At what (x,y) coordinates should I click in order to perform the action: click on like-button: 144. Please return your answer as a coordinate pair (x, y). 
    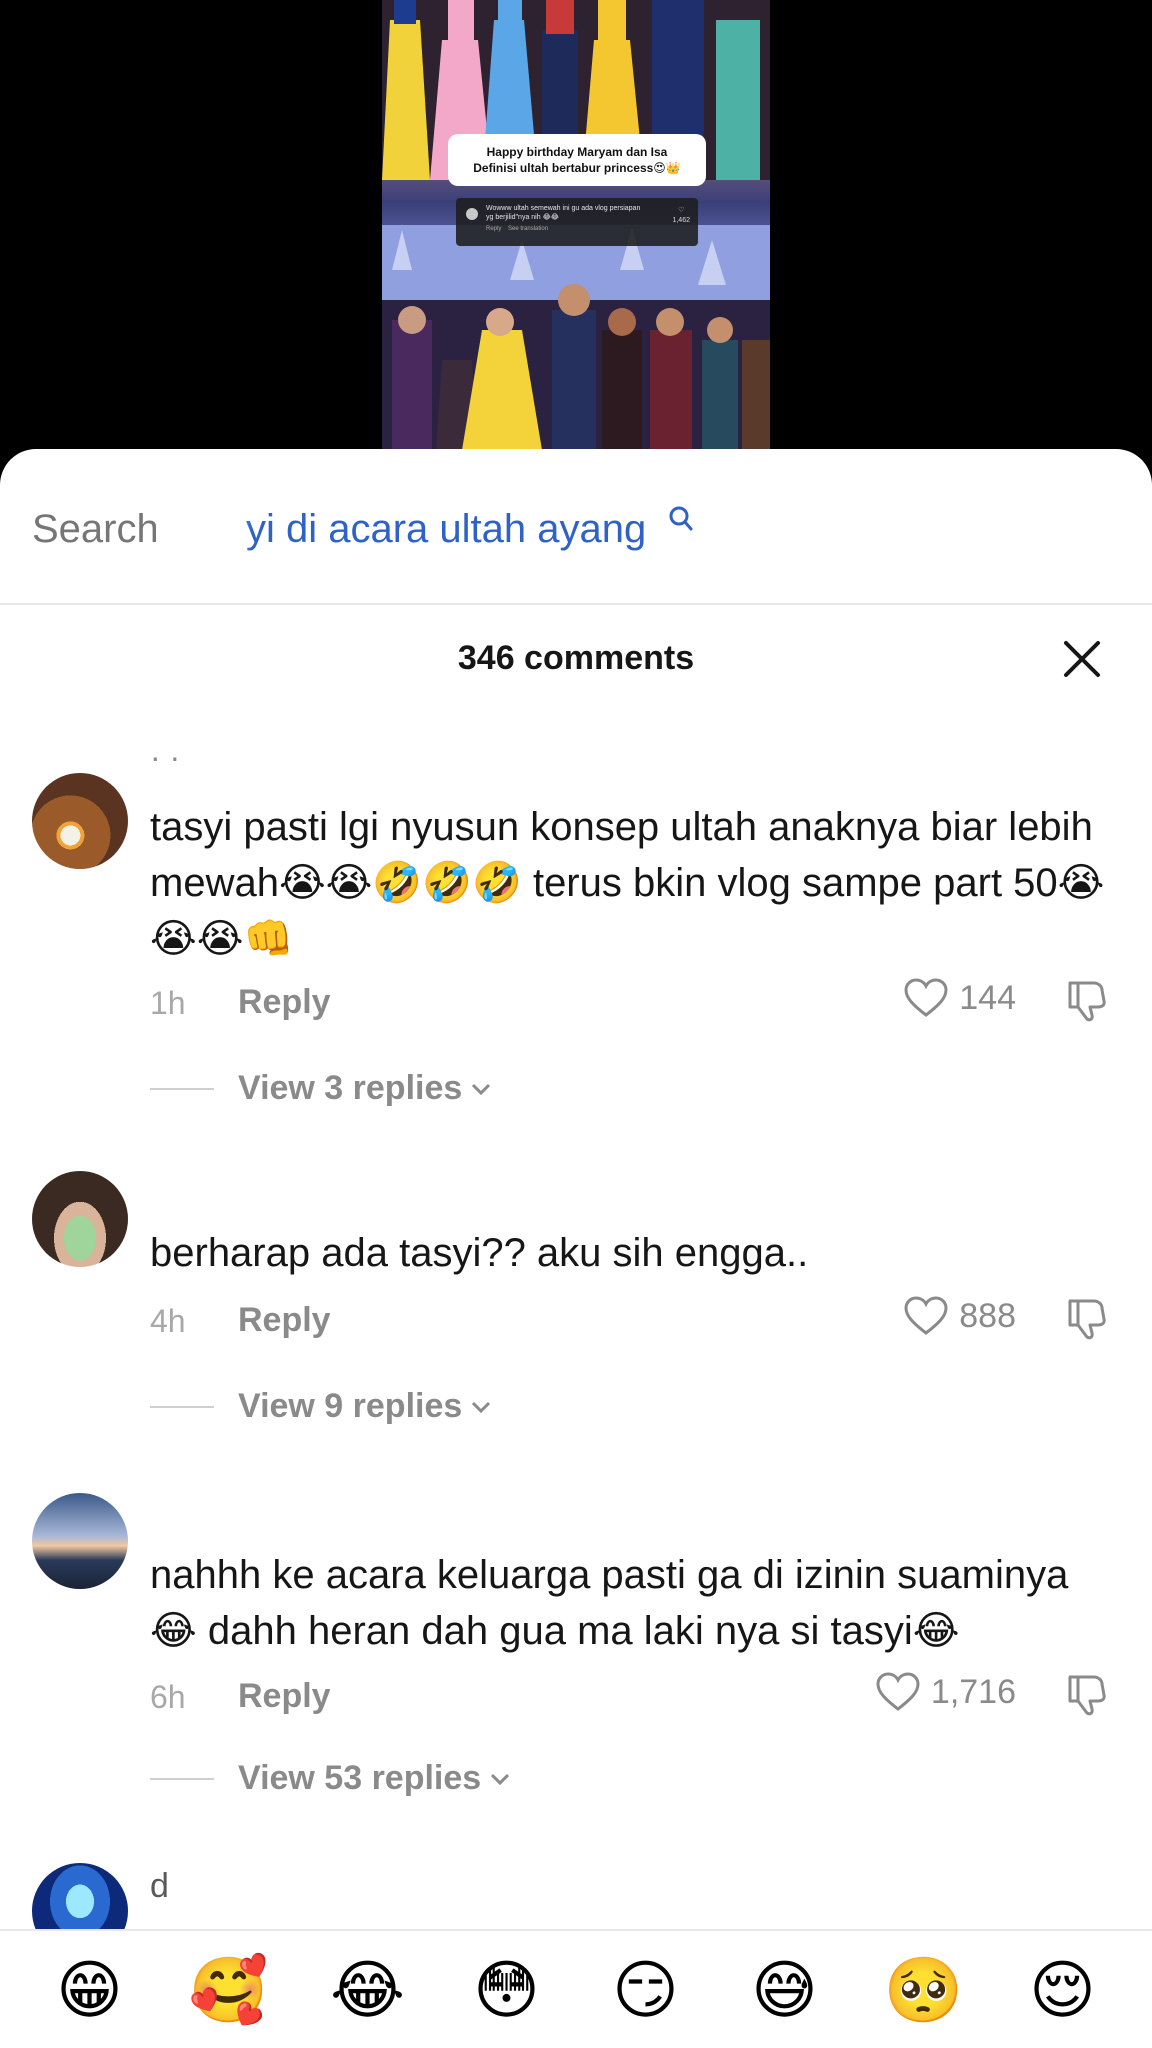
    Looking at the image, I should click on (959, 998).